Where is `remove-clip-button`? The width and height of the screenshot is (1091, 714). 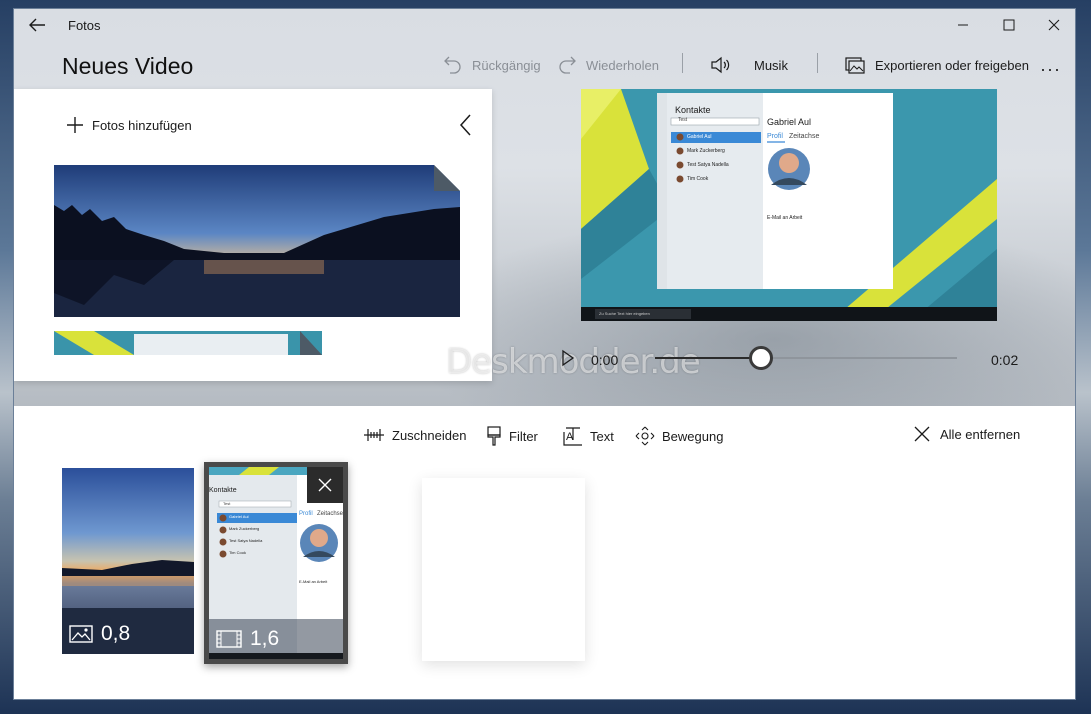 remove-clip-button is located at coordinates (325, 485).